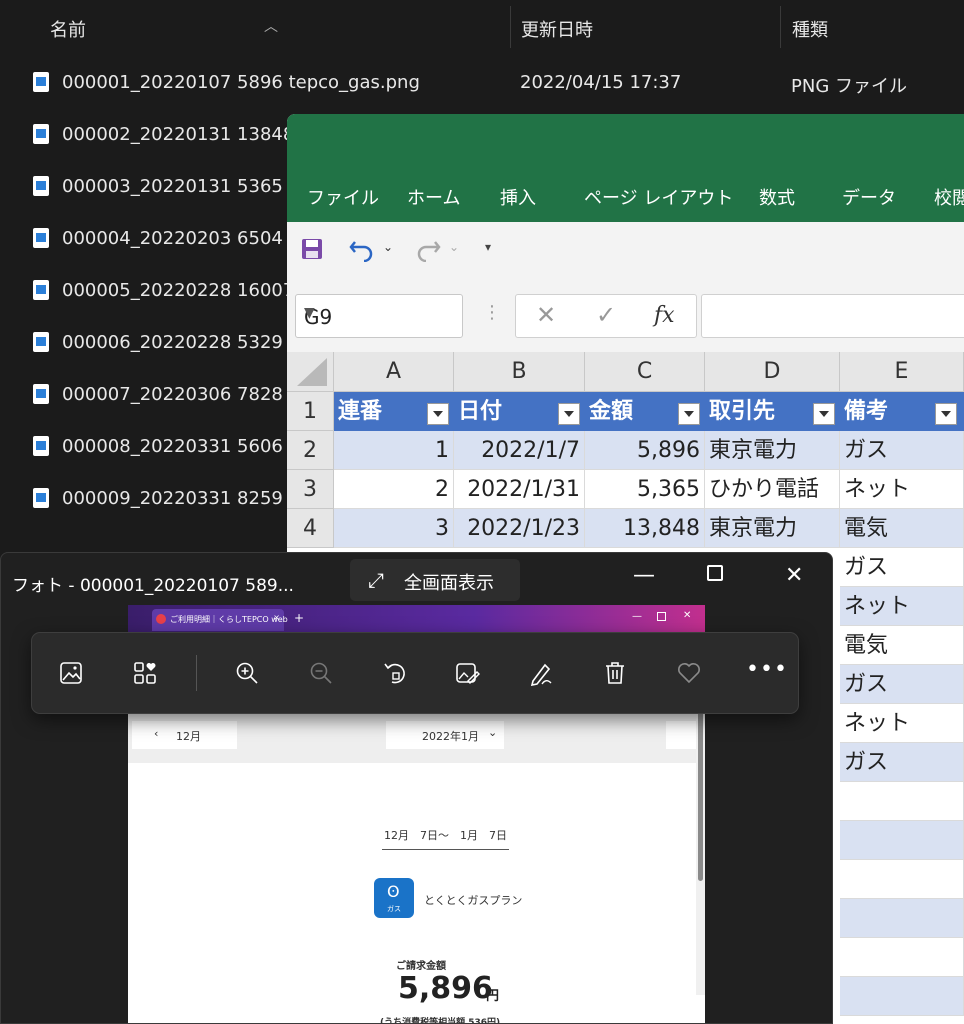  What do you see at coordinates (310, 489) in the screenshot?
I see `row-header: 3` at bounding box center [310, 489].